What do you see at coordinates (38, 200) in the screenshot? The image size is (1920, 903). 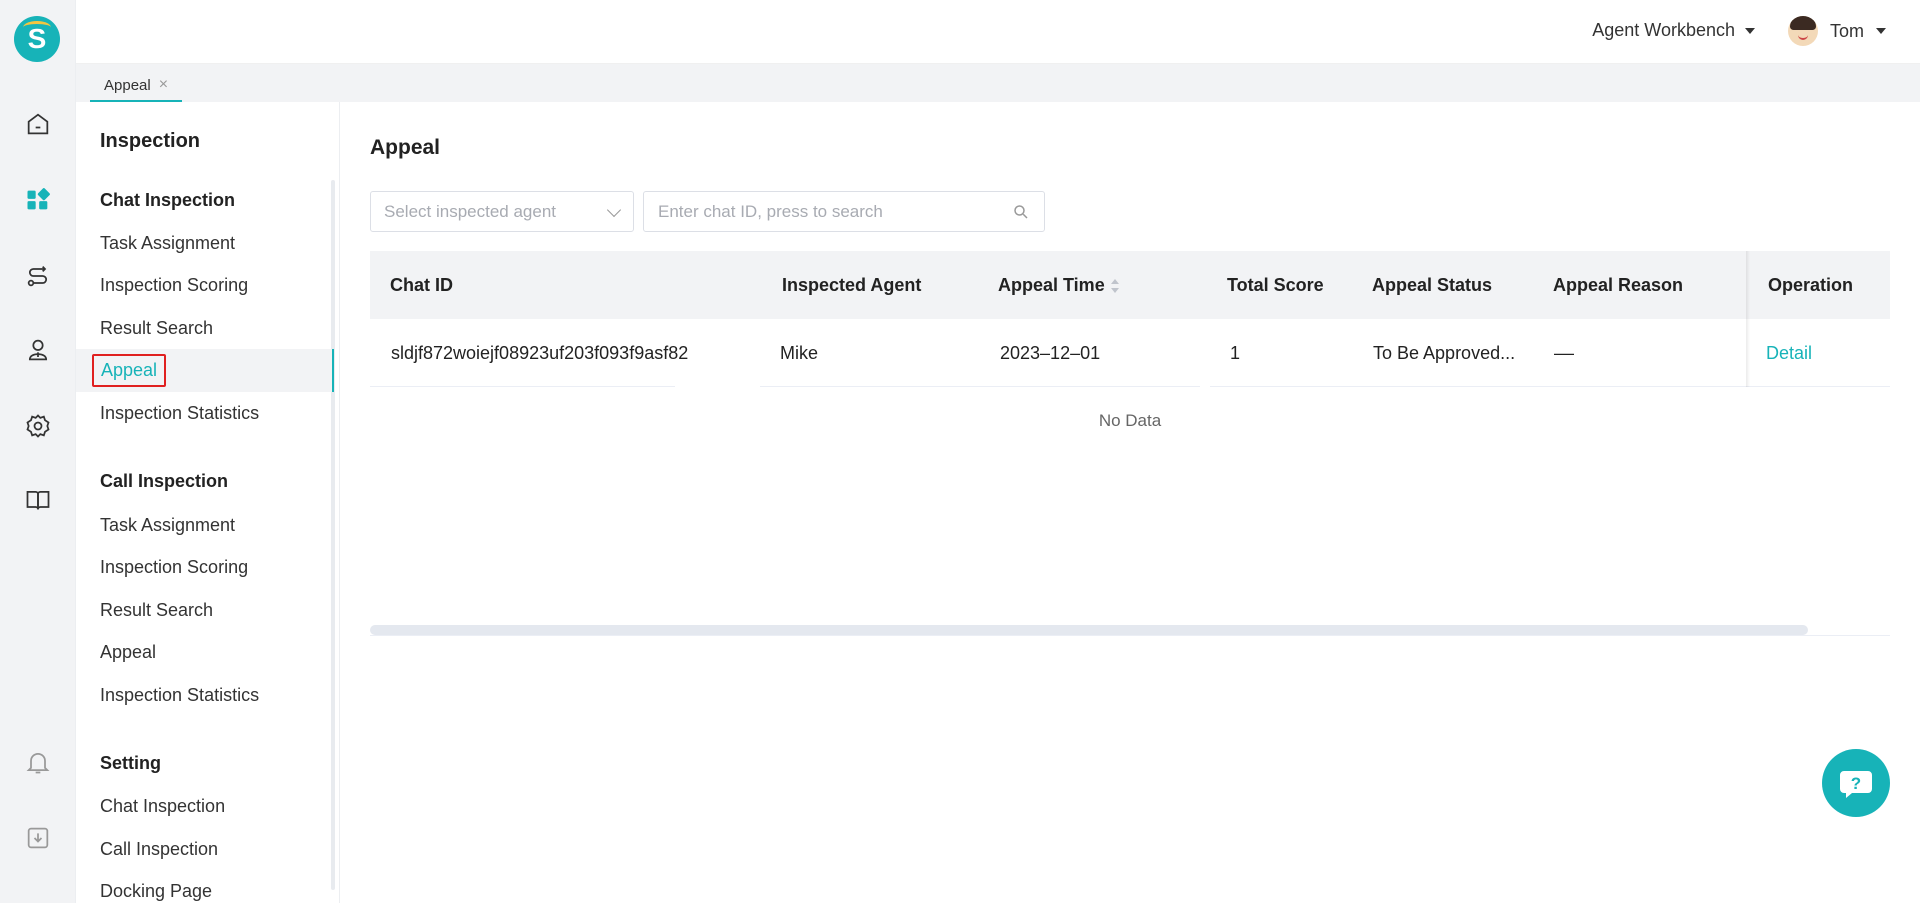 I see `dashboard-icon` at bounding box center [38, 200].